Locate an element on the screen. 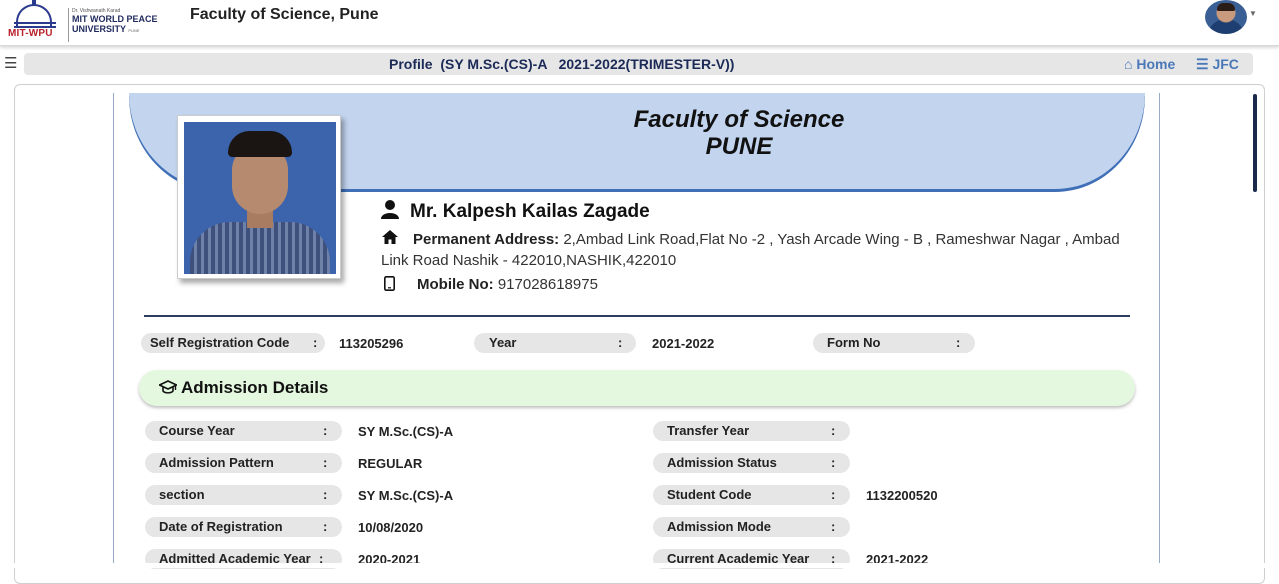 Image resolution: width=1279 pixels, height=584 pixels. logo-emblem: MIT-WPU is located at coordinates (36, 22).